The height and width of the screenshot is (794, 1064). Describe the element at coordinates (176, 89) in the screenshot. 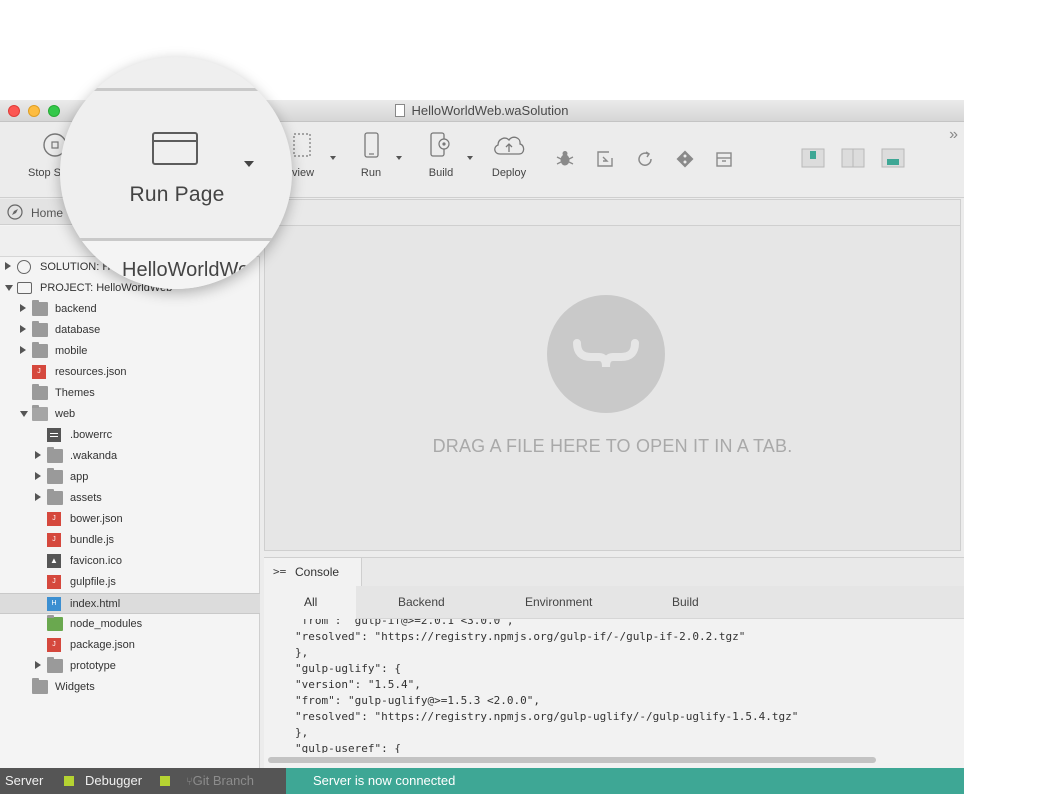

I see `magnifier-top-border` at that location.